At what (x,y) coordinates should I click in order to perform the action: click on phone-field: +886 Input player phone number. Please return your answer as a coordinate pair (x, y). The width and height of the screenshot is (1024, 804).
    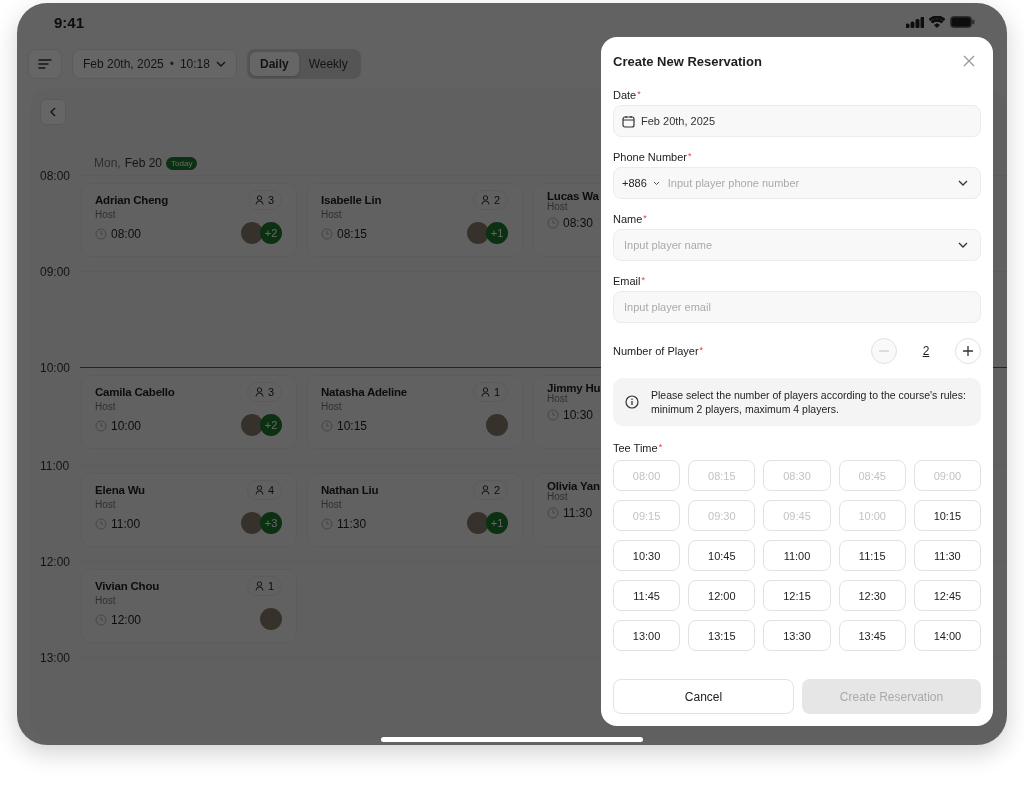
    Looking at the image, I should click on (797, 183).